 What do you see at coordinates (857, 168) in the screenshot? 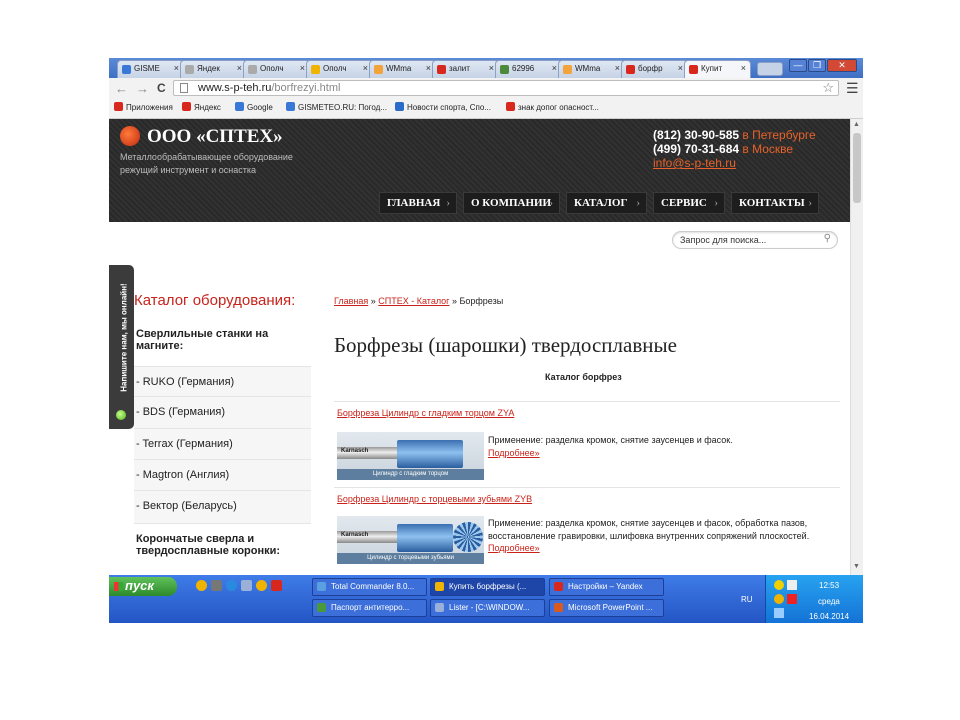
I see `scrollbar-thumb` at bounding box center [857, 168].